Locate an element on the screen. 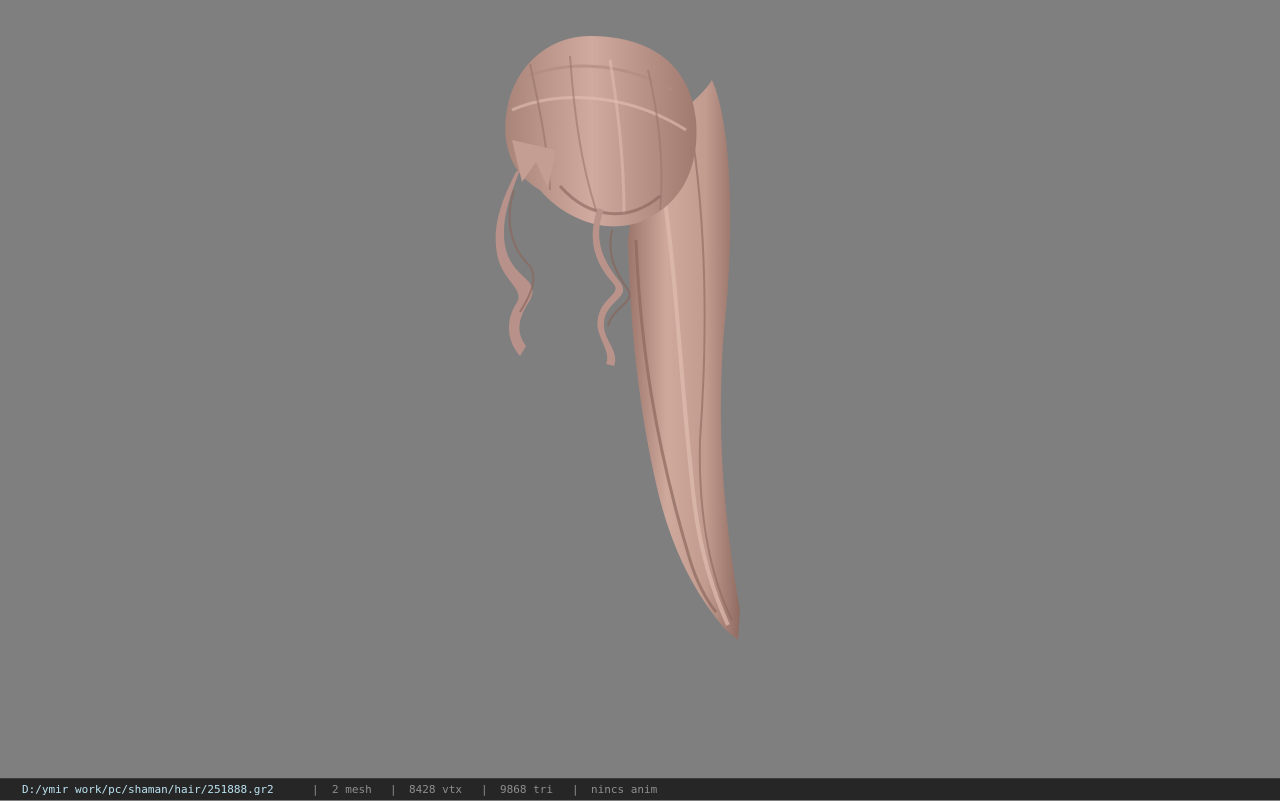 The image size is (1280, 801). hair-model-render is located at coordinates (617, 338).